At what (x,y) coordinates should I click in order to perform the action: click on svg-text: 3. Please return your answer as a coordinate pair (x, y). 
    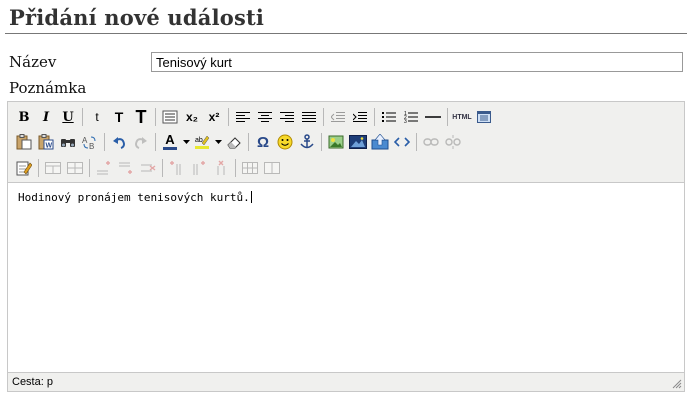
    Looking at the image, I should click on (405, 121).